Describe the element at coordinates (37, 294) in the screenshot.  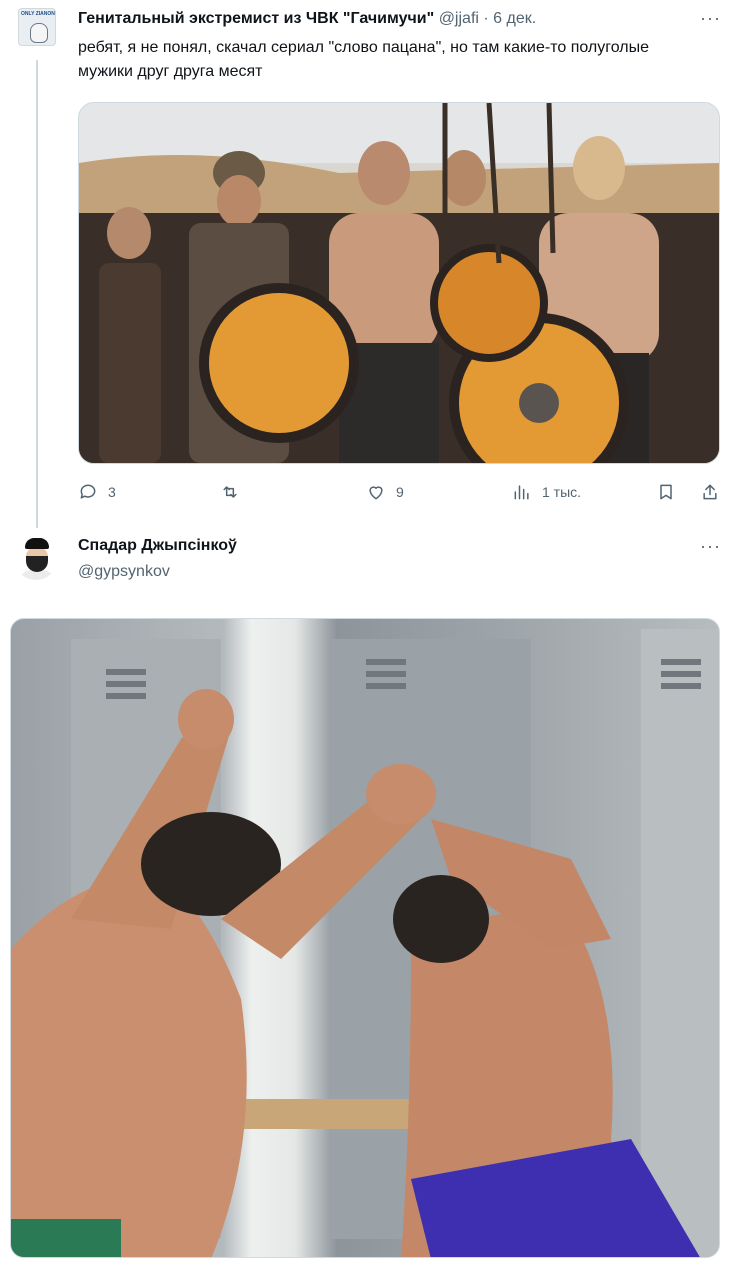
I see `thread-connector-line` at that location.